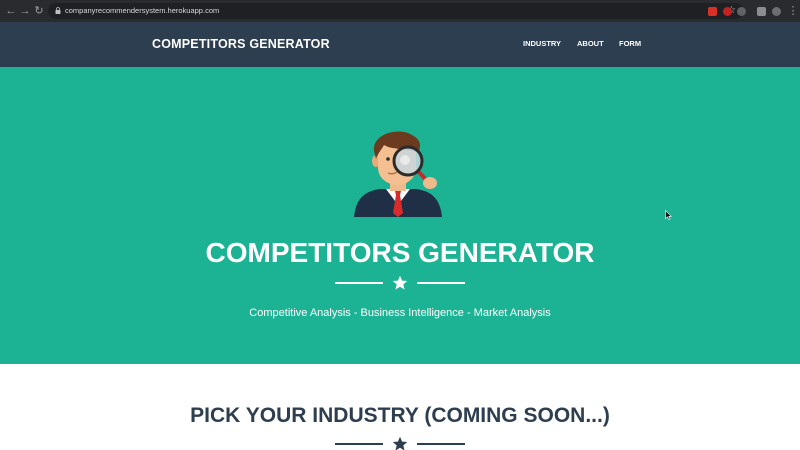 The image size is (800, 450). I want to click on back-icon: ←, so click(11, 11).